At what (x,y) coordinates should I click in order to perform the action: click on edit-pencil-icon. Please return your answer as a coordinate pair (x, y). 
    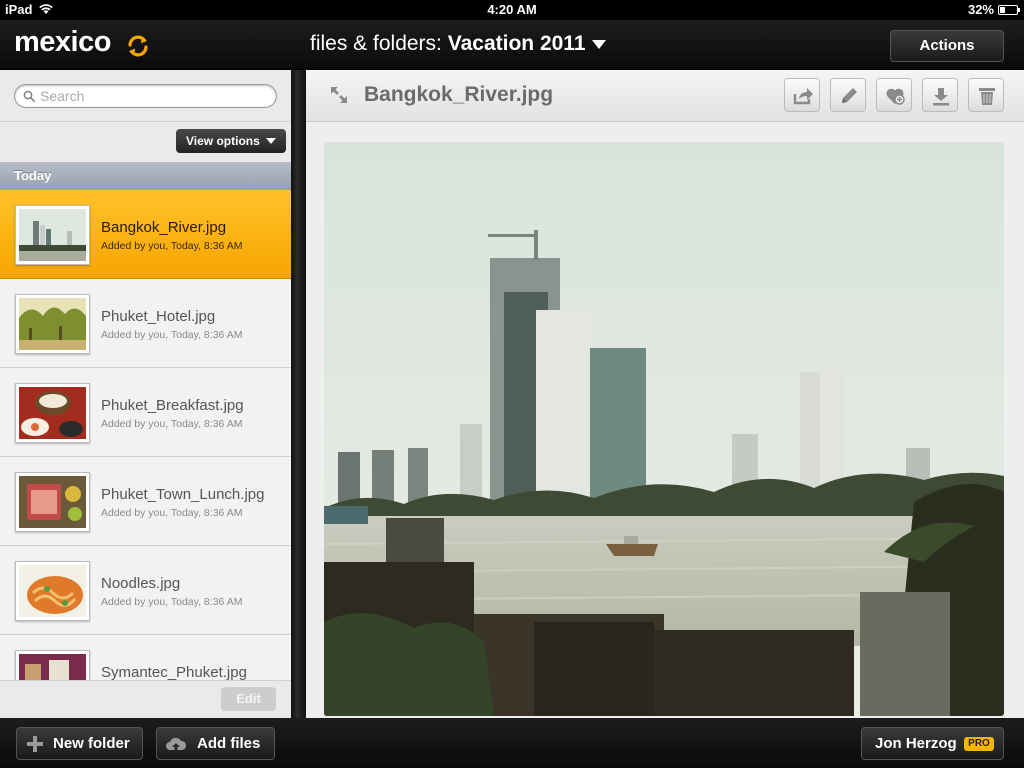
    Looking at the image, I should click on (849, 95).